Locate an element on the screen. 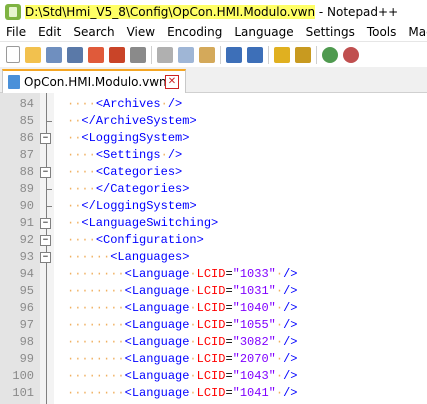 This screenshot has width=427, height=404. menu-edit: Edit is located at coordinates (49, 32).